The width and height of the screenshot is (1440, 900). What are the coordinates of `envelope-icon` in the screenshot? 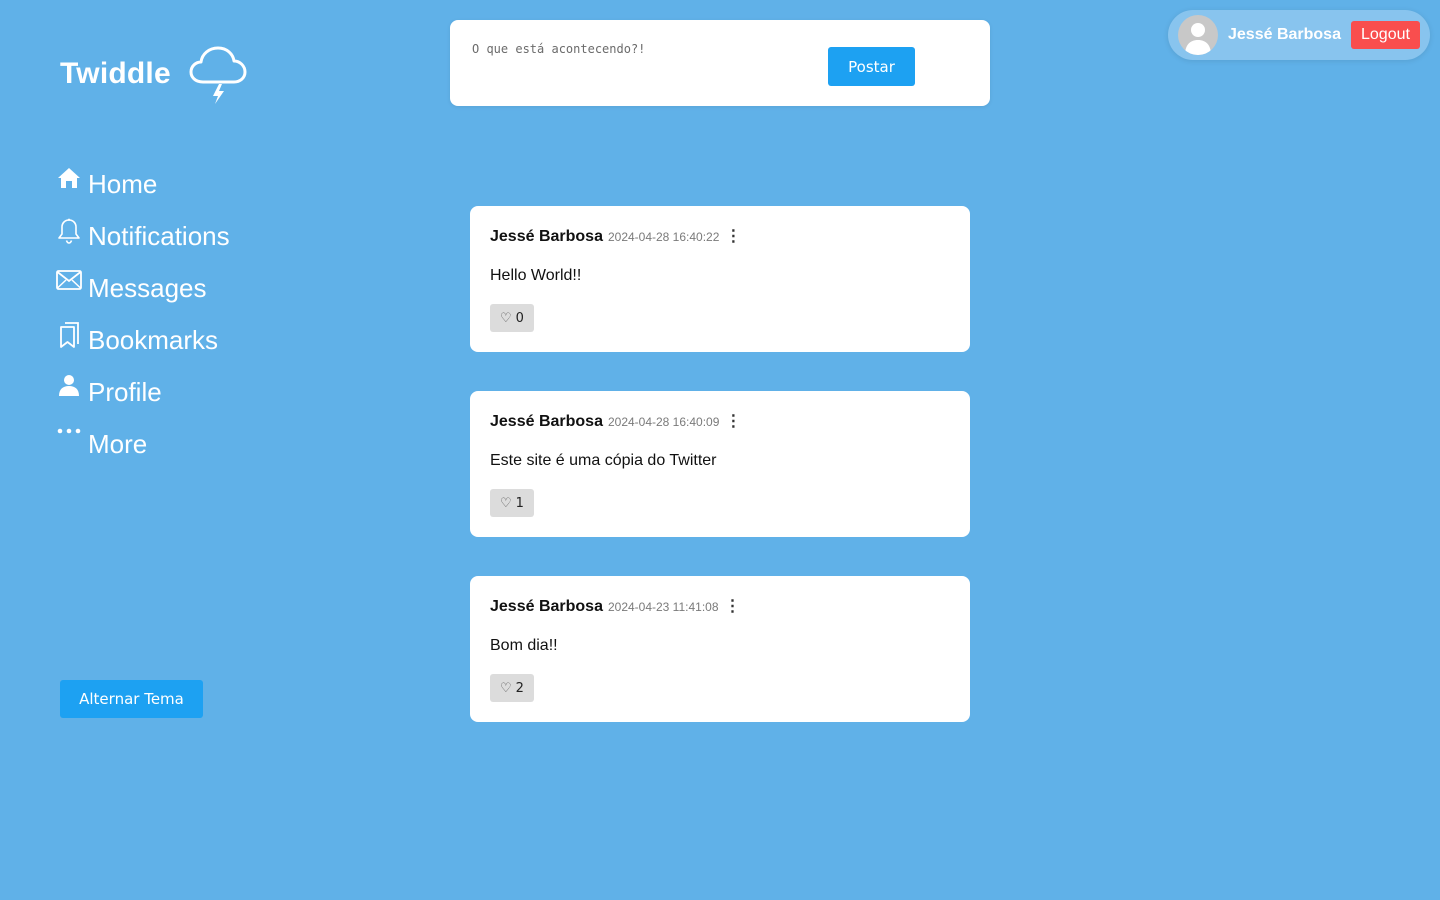 It's located at (68, 283).